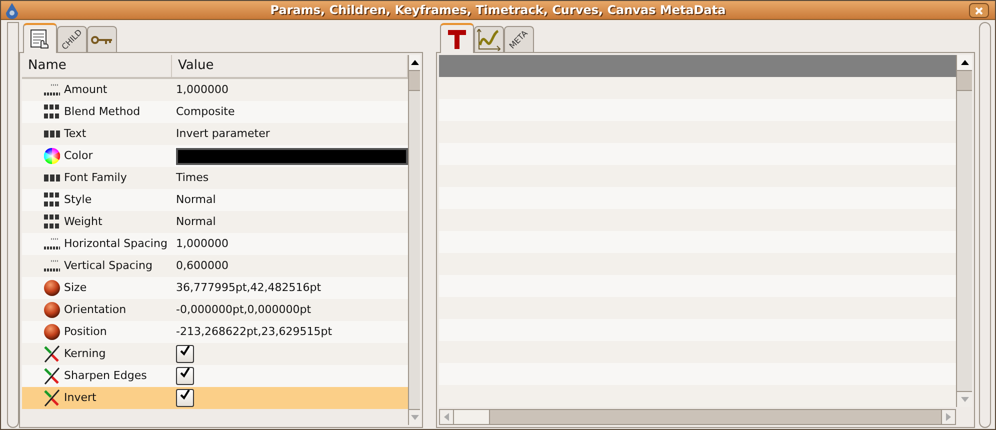  What do you see at coordinates (244, 310) in the screenshot?
I see `param-value: -0,000000pt,0,000000pt` at bounding box center [244, 310].